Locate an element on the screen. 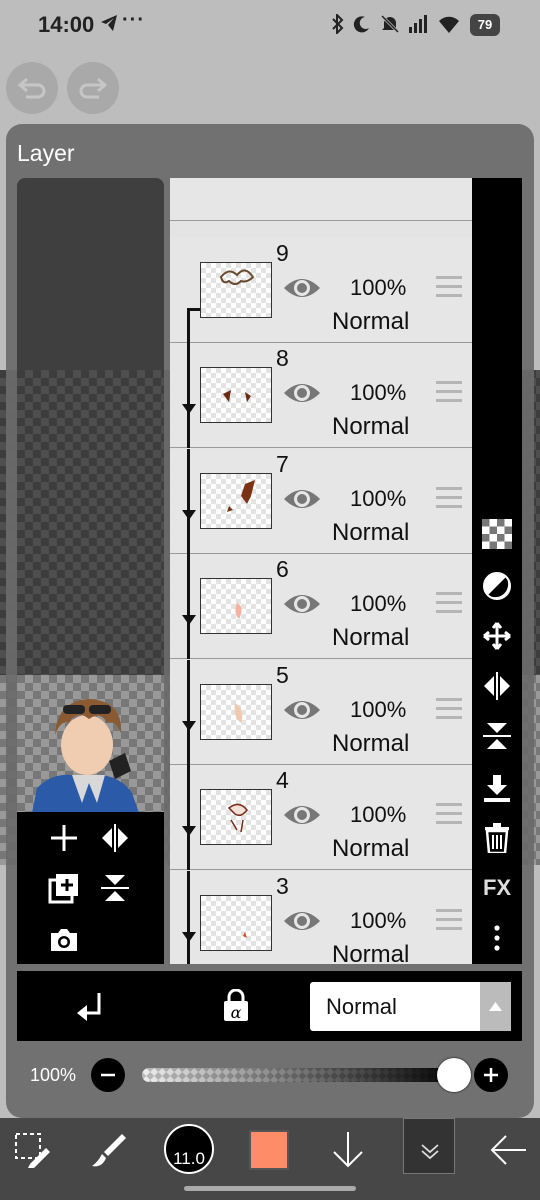 Image resolution: width=540 pixels, height=1200 pixels. opacity-decrease-button is located at coordinates (108, 1075).